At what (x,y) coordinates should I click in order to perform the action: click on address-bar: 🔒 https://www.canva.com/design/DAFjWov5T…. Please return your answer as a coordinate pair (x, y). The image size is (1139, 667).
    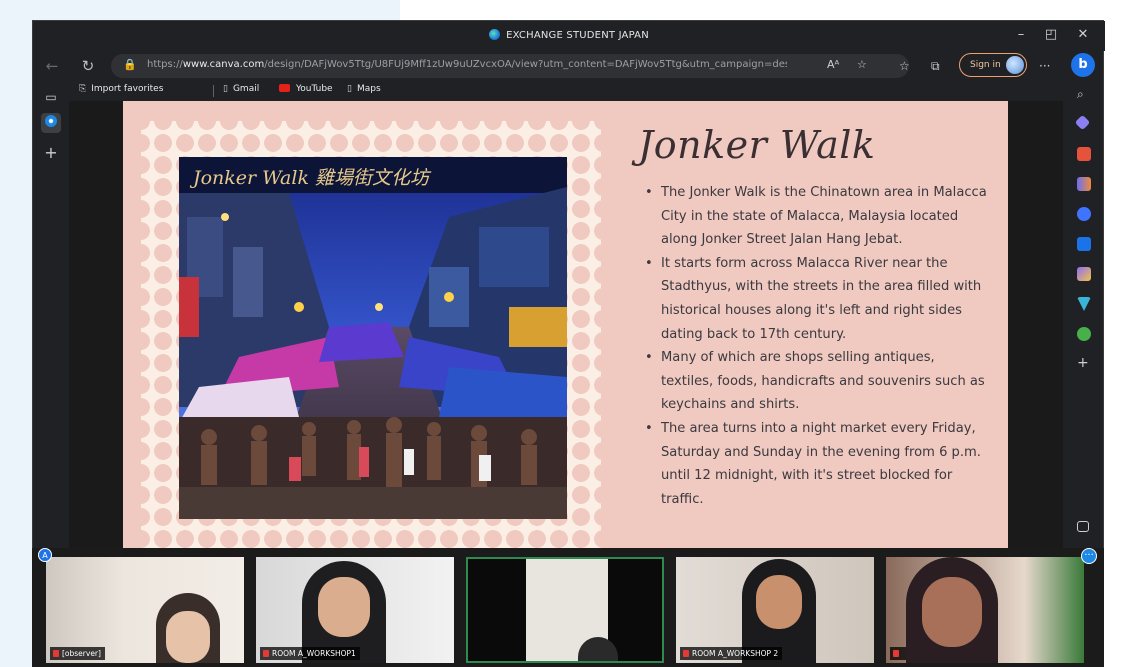
    Looking at the image, I should click on (510, 66).